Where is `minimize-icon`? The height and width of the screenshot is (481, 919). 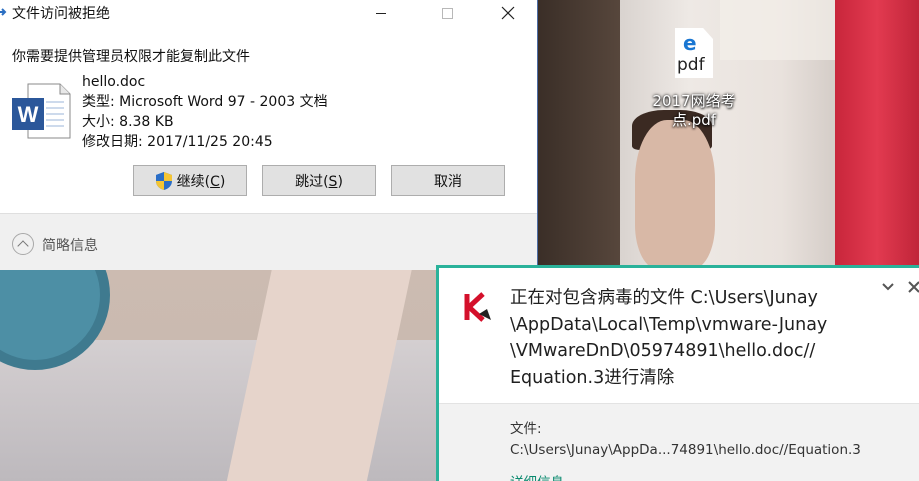
minimize-icon is located at coordinates (381, 13).